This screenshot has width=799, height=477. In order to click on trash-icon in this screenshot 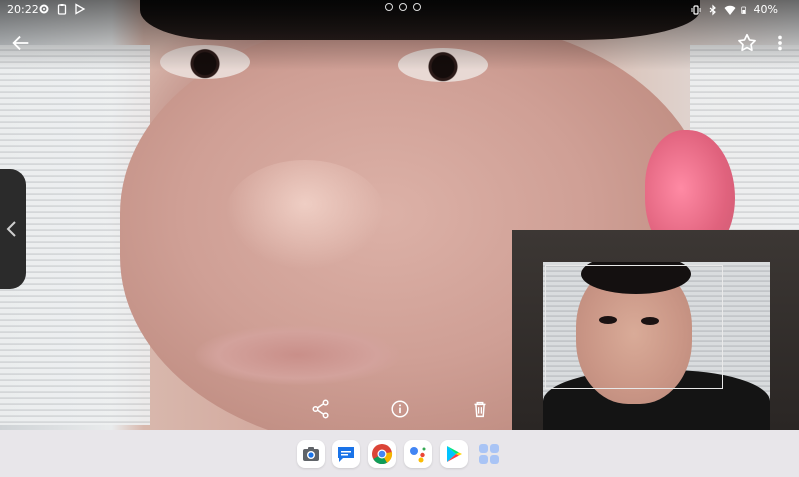, I will do `click(480, 409)`.